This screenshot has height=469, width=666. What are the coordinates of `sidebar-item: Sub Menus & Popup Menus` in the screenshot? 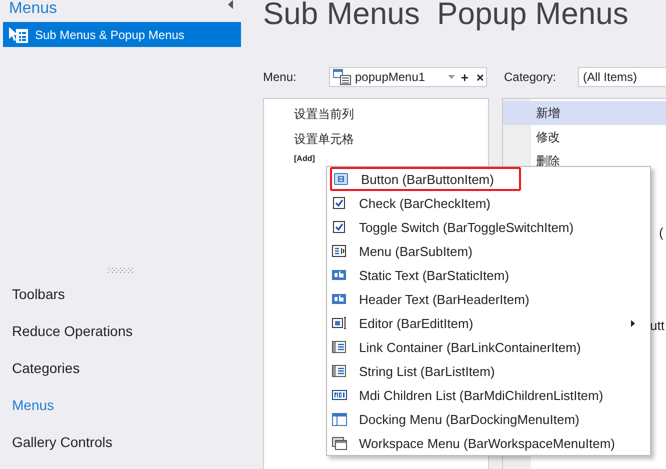 It's located at (122, 34).